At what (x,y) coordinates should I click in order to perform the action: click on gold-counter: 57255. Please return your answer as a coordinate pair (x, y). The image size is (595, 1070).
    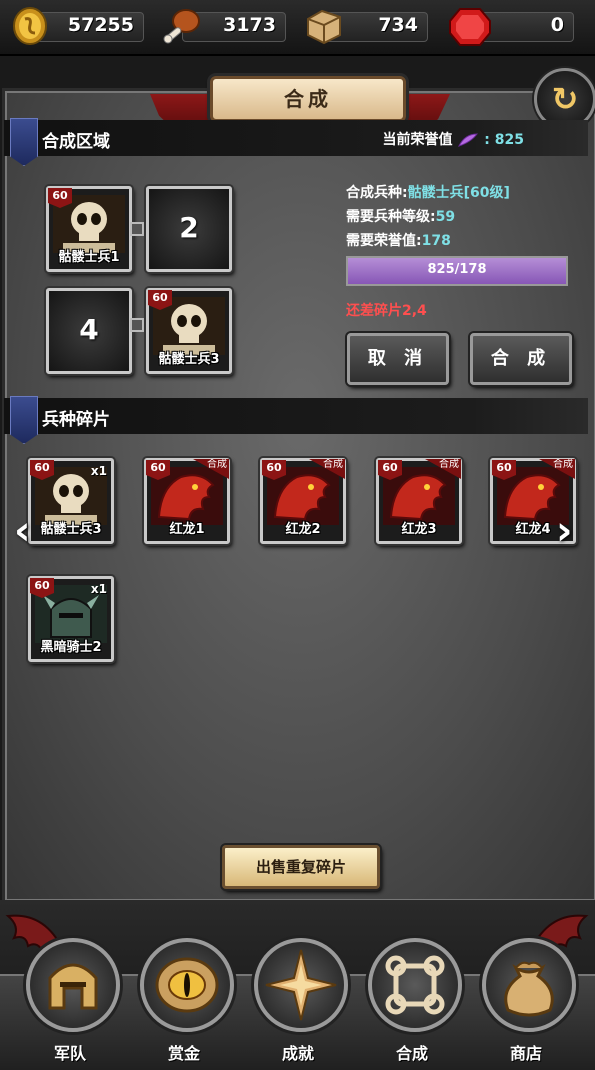
    Looking at the image, I should click on (77, 26).